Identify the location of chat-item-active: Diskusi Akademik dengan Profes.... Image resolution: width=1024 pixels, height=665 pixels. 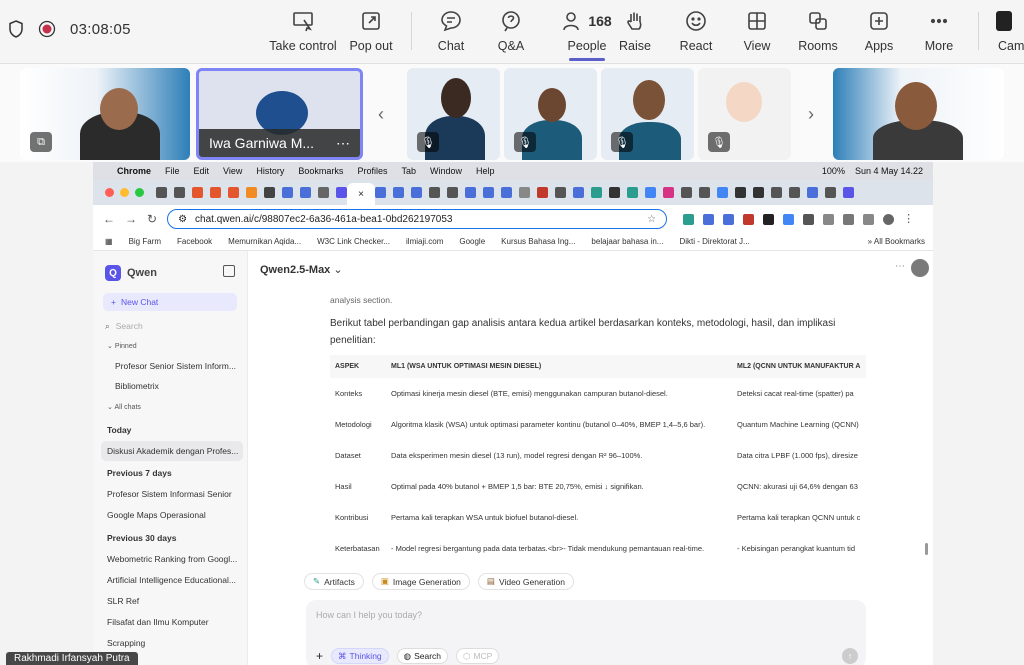
(172, 451).